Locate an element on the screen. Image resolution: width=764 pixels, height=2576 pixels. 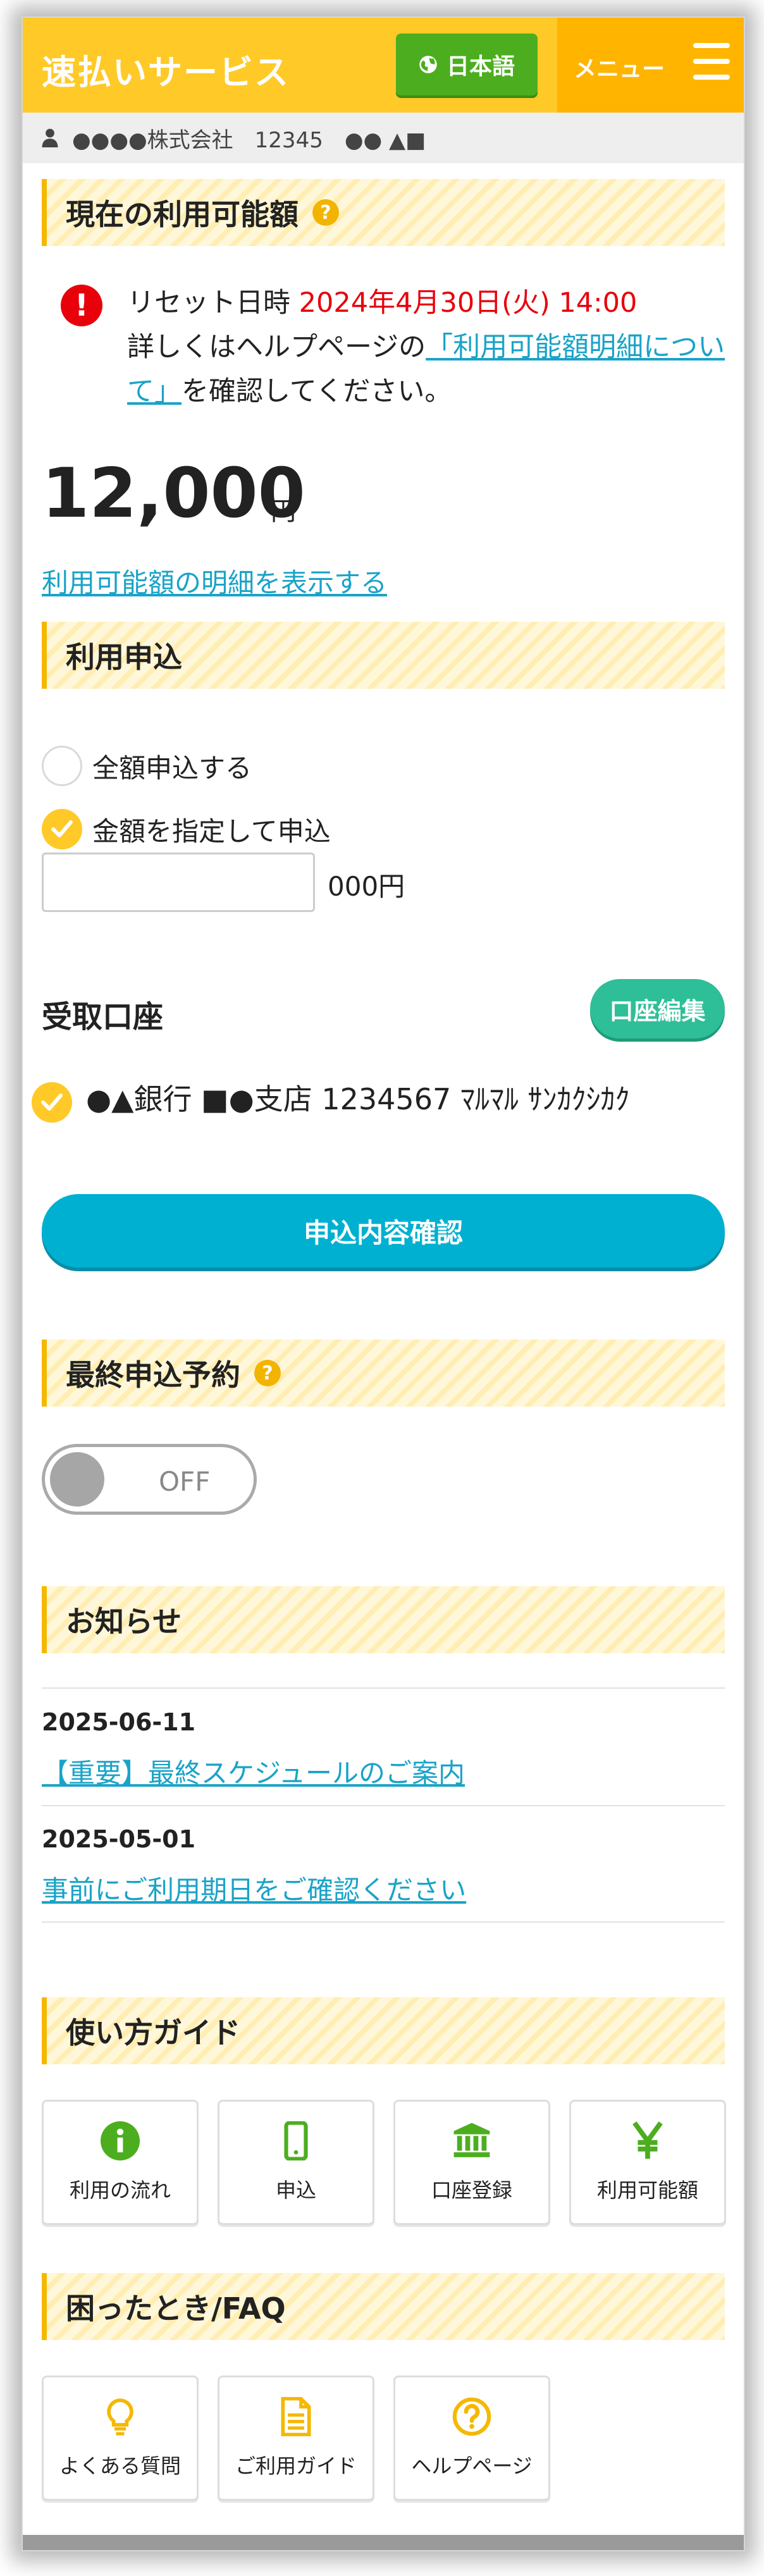
final-reservation-title: 最終申込予約 is located at coordinates (153, 1375).